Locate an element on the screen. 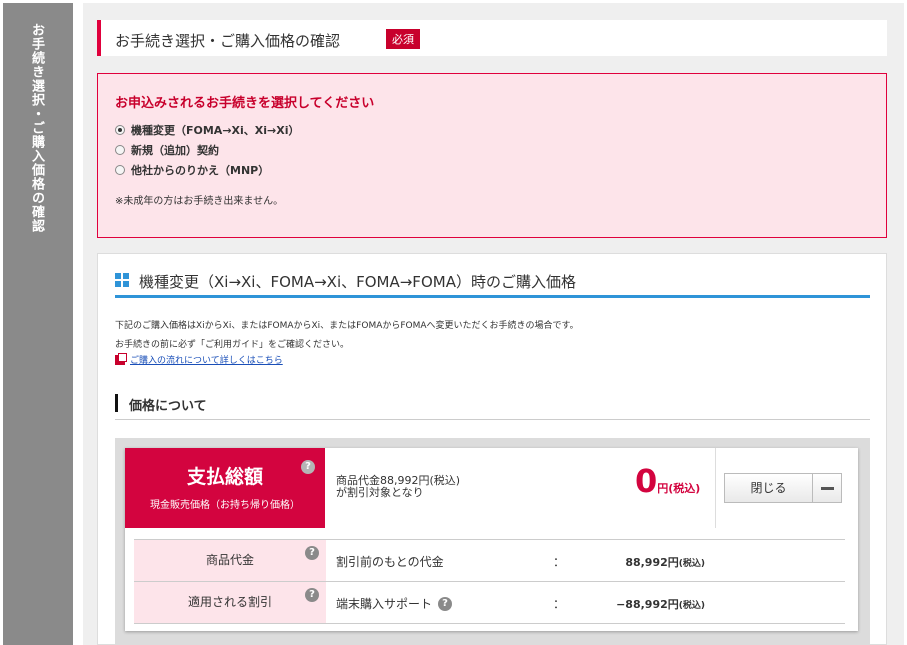 The image size is (907, 645). row-amount: −88,992円(税込) is located at coordinates (660, 604).